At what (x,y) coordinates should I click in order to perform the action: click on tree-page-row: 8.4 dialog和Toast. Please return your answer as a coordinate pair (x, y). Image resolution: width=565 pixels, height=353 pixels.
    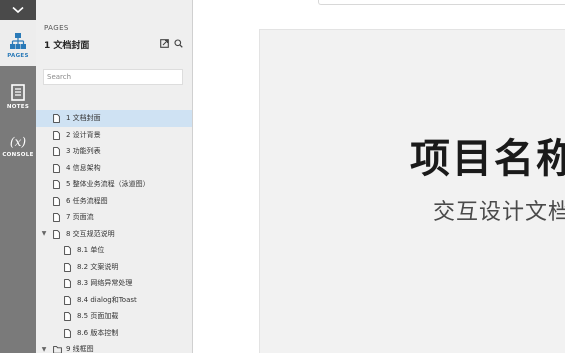
    Looking at the image, I should click on (114, 300).